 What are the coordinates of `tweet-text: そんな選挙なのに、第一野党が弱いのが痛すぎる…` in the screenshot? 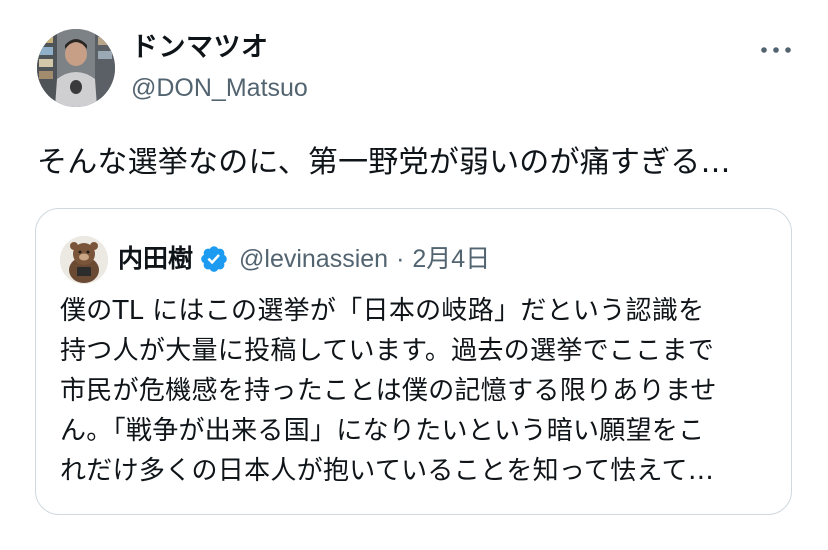 It's located at (384, 162).